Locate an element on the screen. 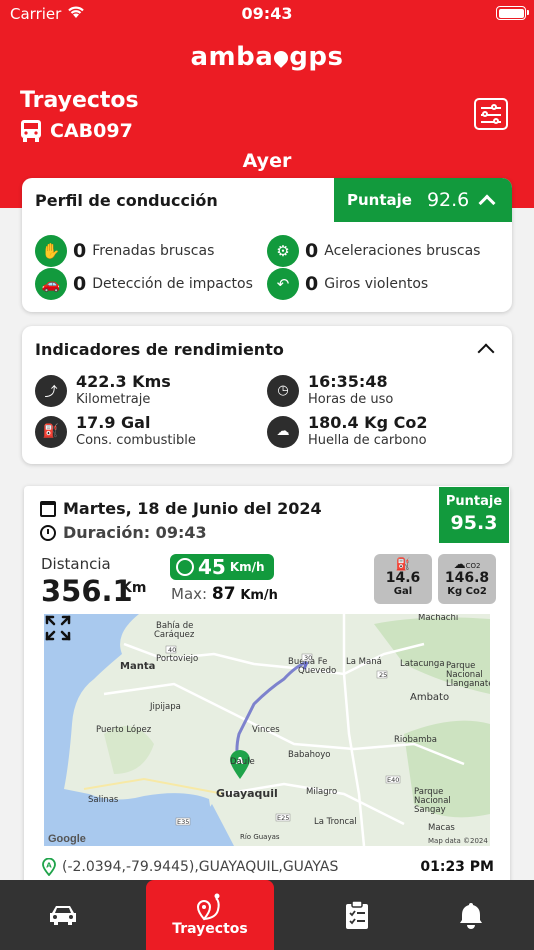 The width and height of the screenshot is (534, 950). average-speed-value: 45 is located at coordinates (212, 567).